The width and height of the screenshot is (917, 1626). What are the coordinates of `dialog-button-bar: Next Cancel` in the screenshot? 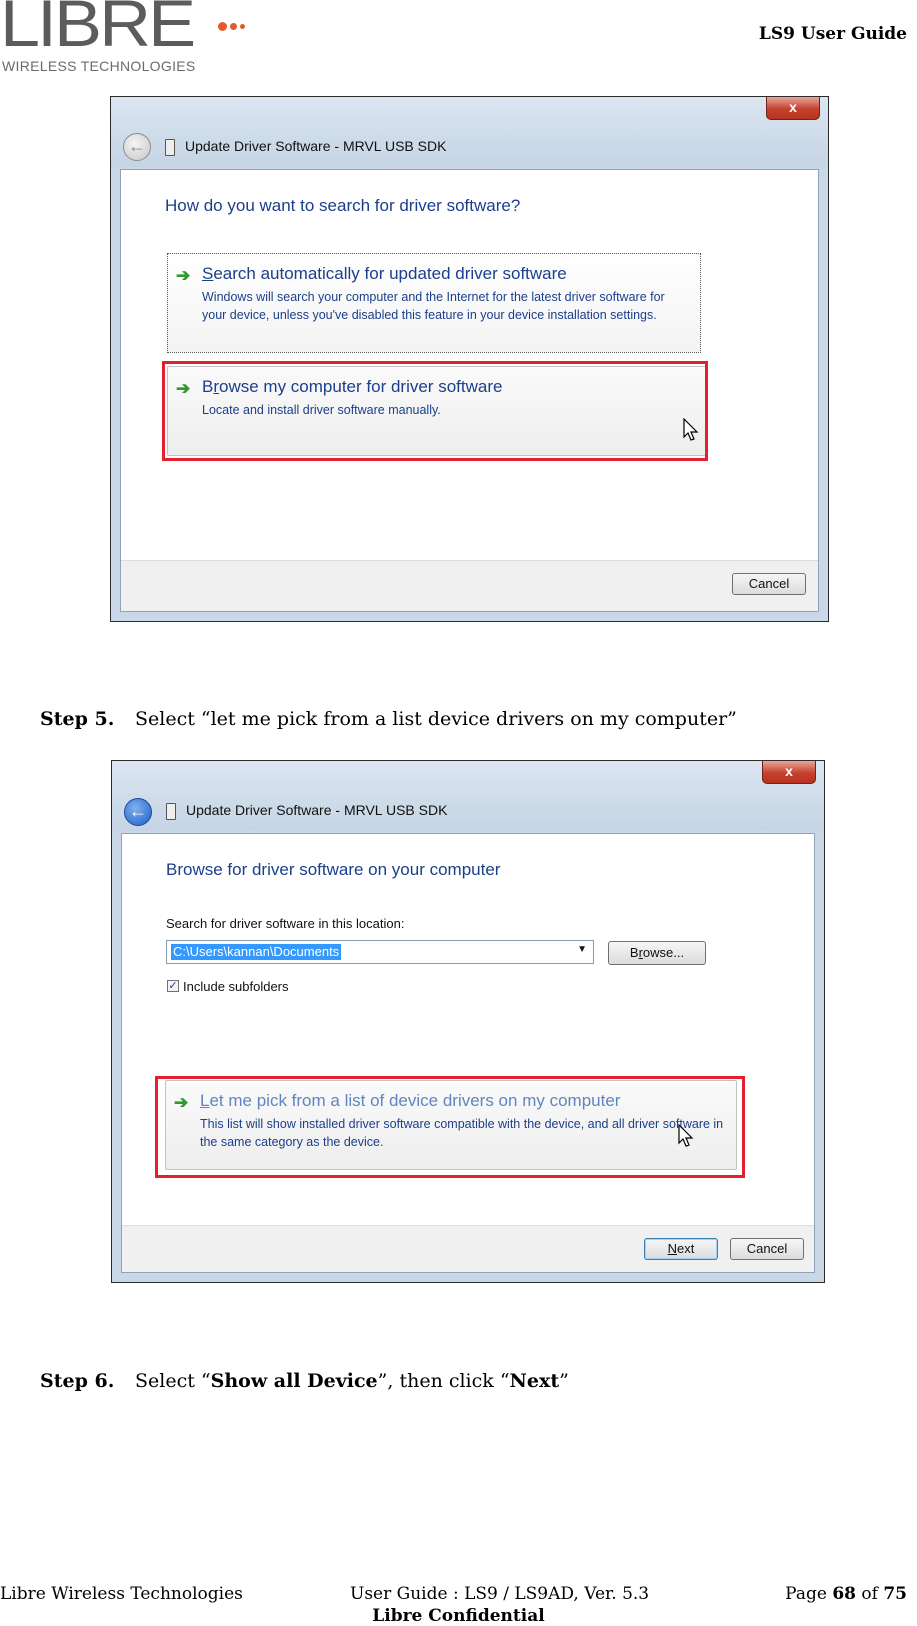 It's located at (468, 1248).